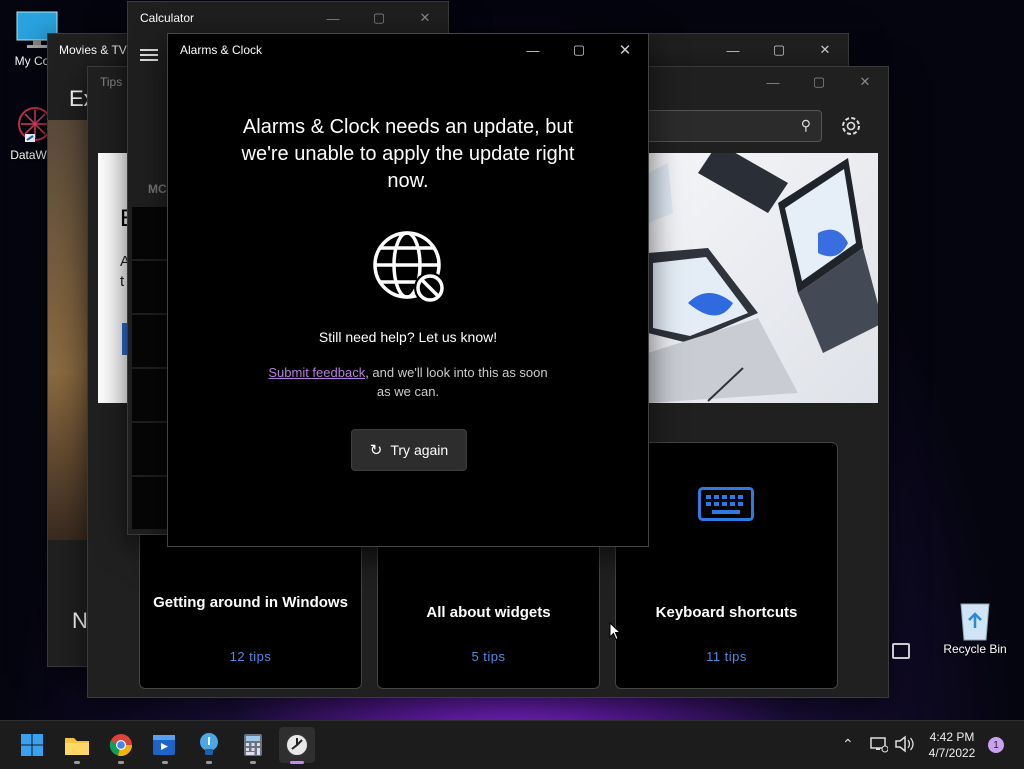 Image resolution: width=1024 pixels, height=769 pixels. I want to click on movies-section-heading: N, so click(80, 620).